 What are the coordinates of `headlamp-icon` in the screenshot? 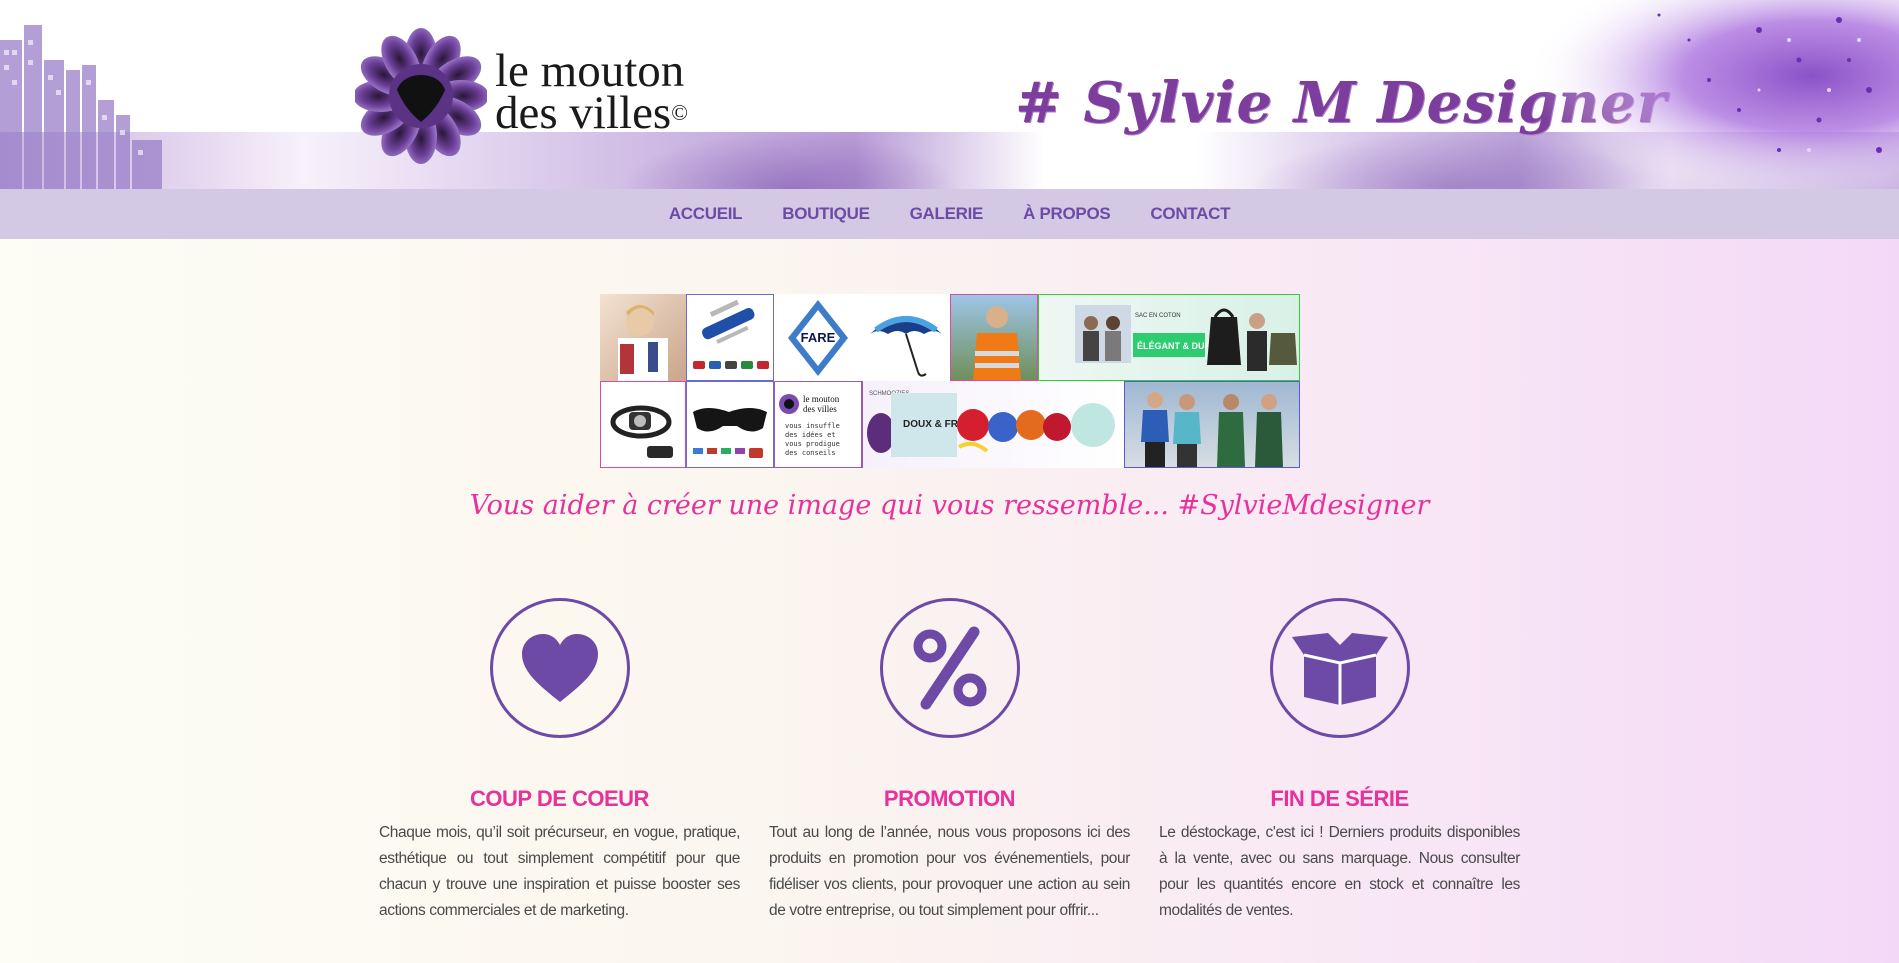 It's located at (641, 431).